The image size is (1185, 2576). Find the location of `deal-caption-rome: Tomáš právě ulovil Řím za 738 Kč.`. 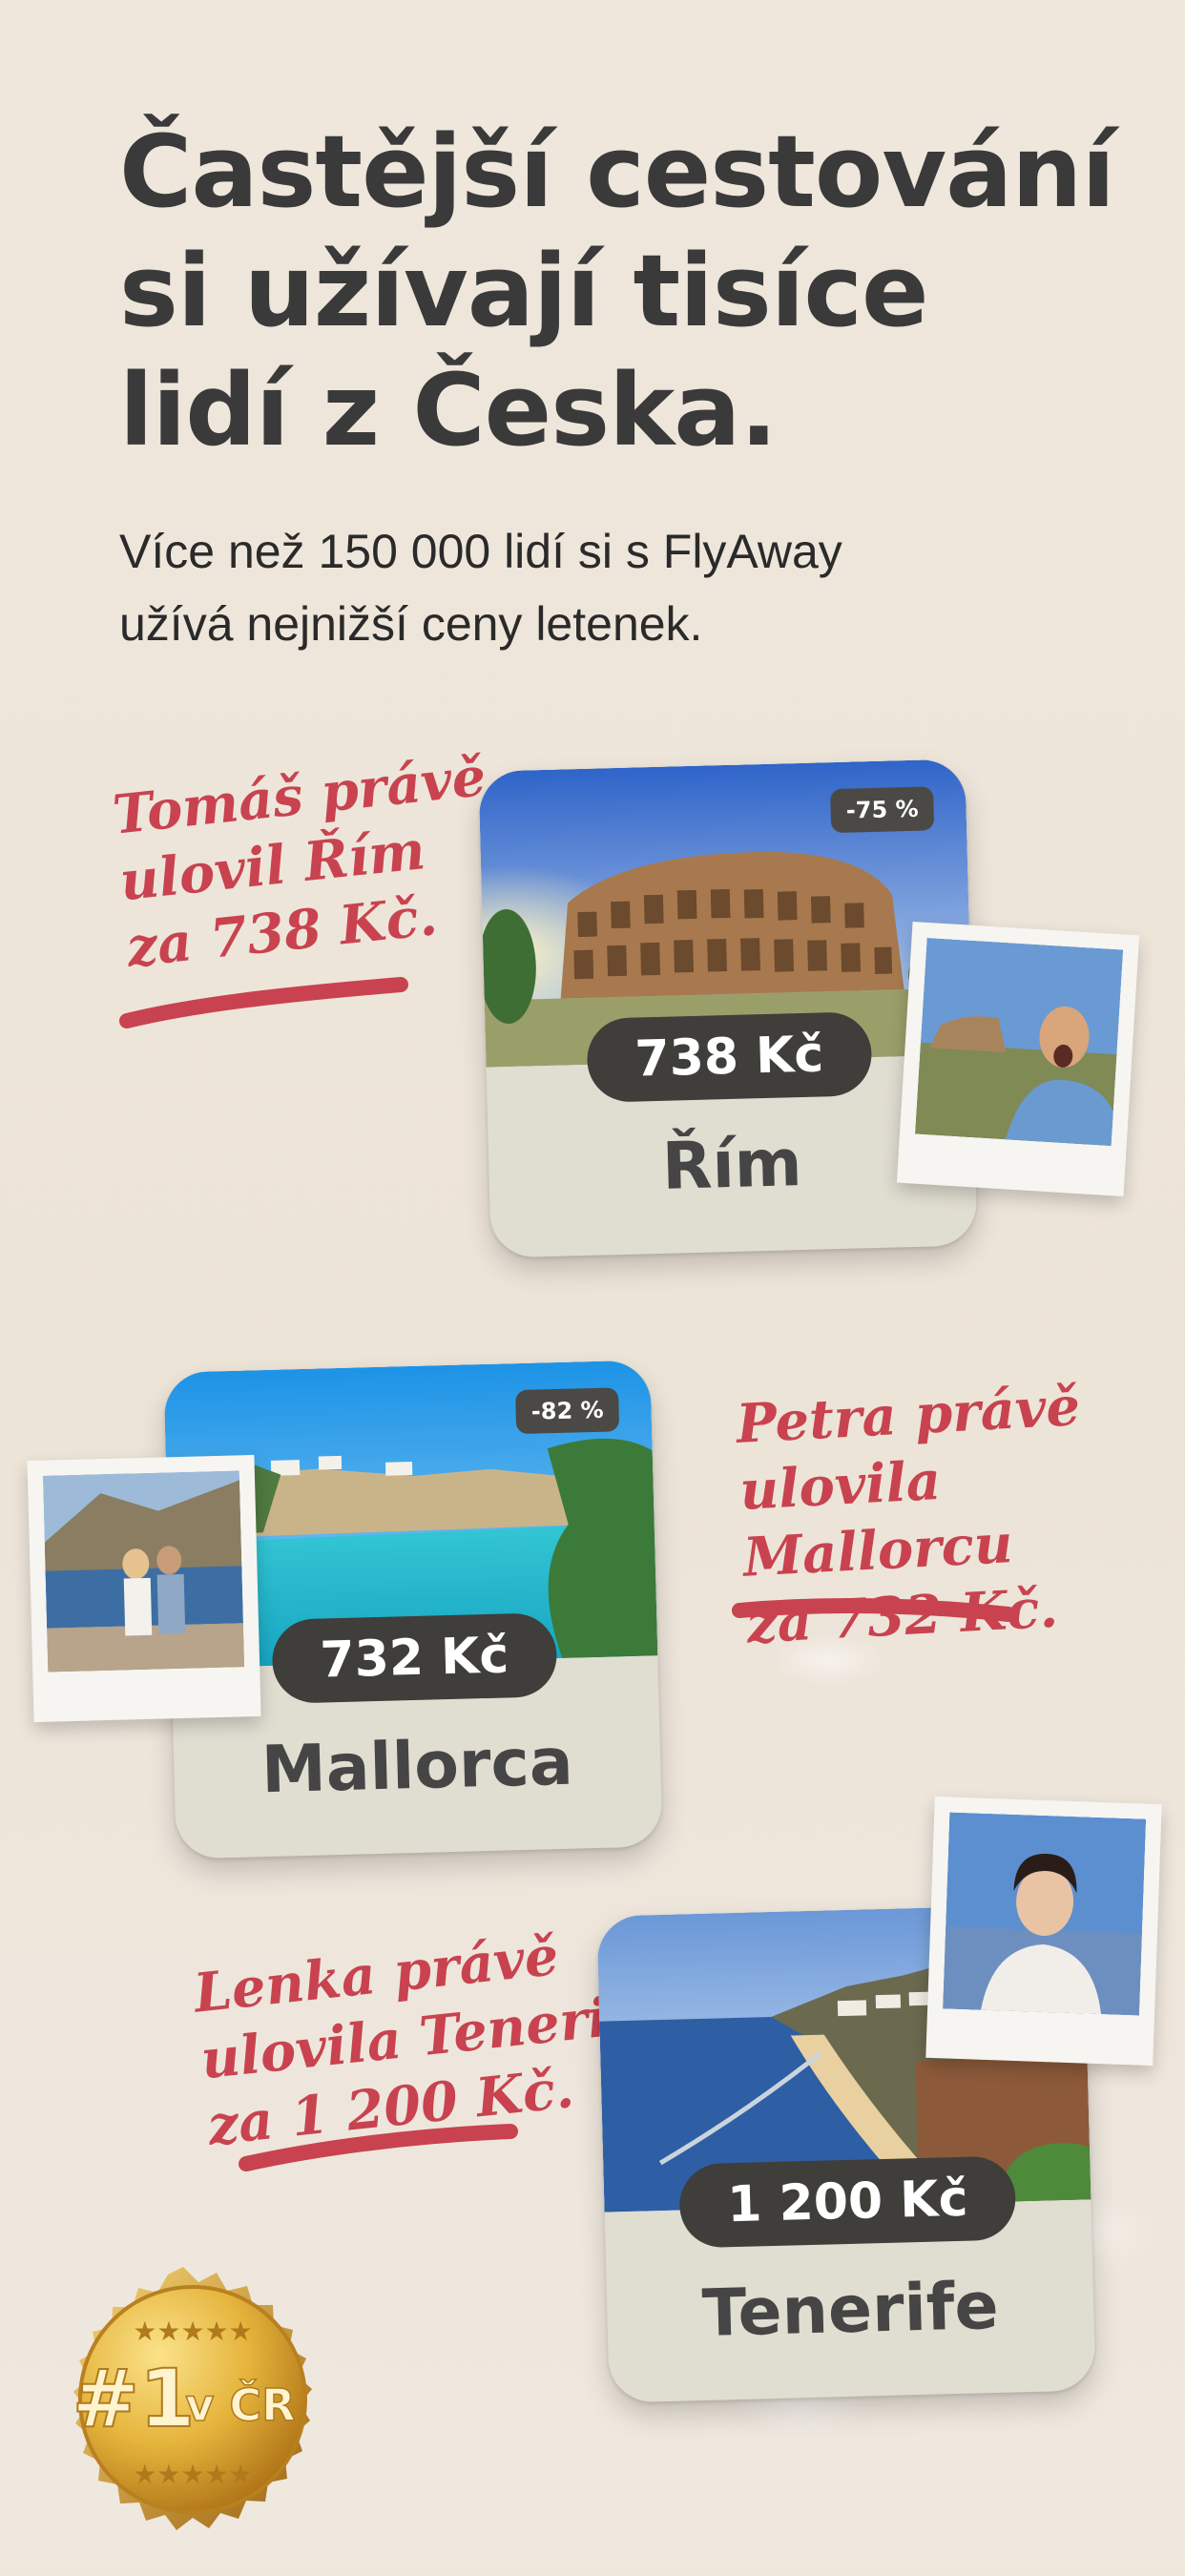

deal-caption-rome: Tomáš právě ulovil Řím za 738 Kč. is located at coordinates (306, 862).